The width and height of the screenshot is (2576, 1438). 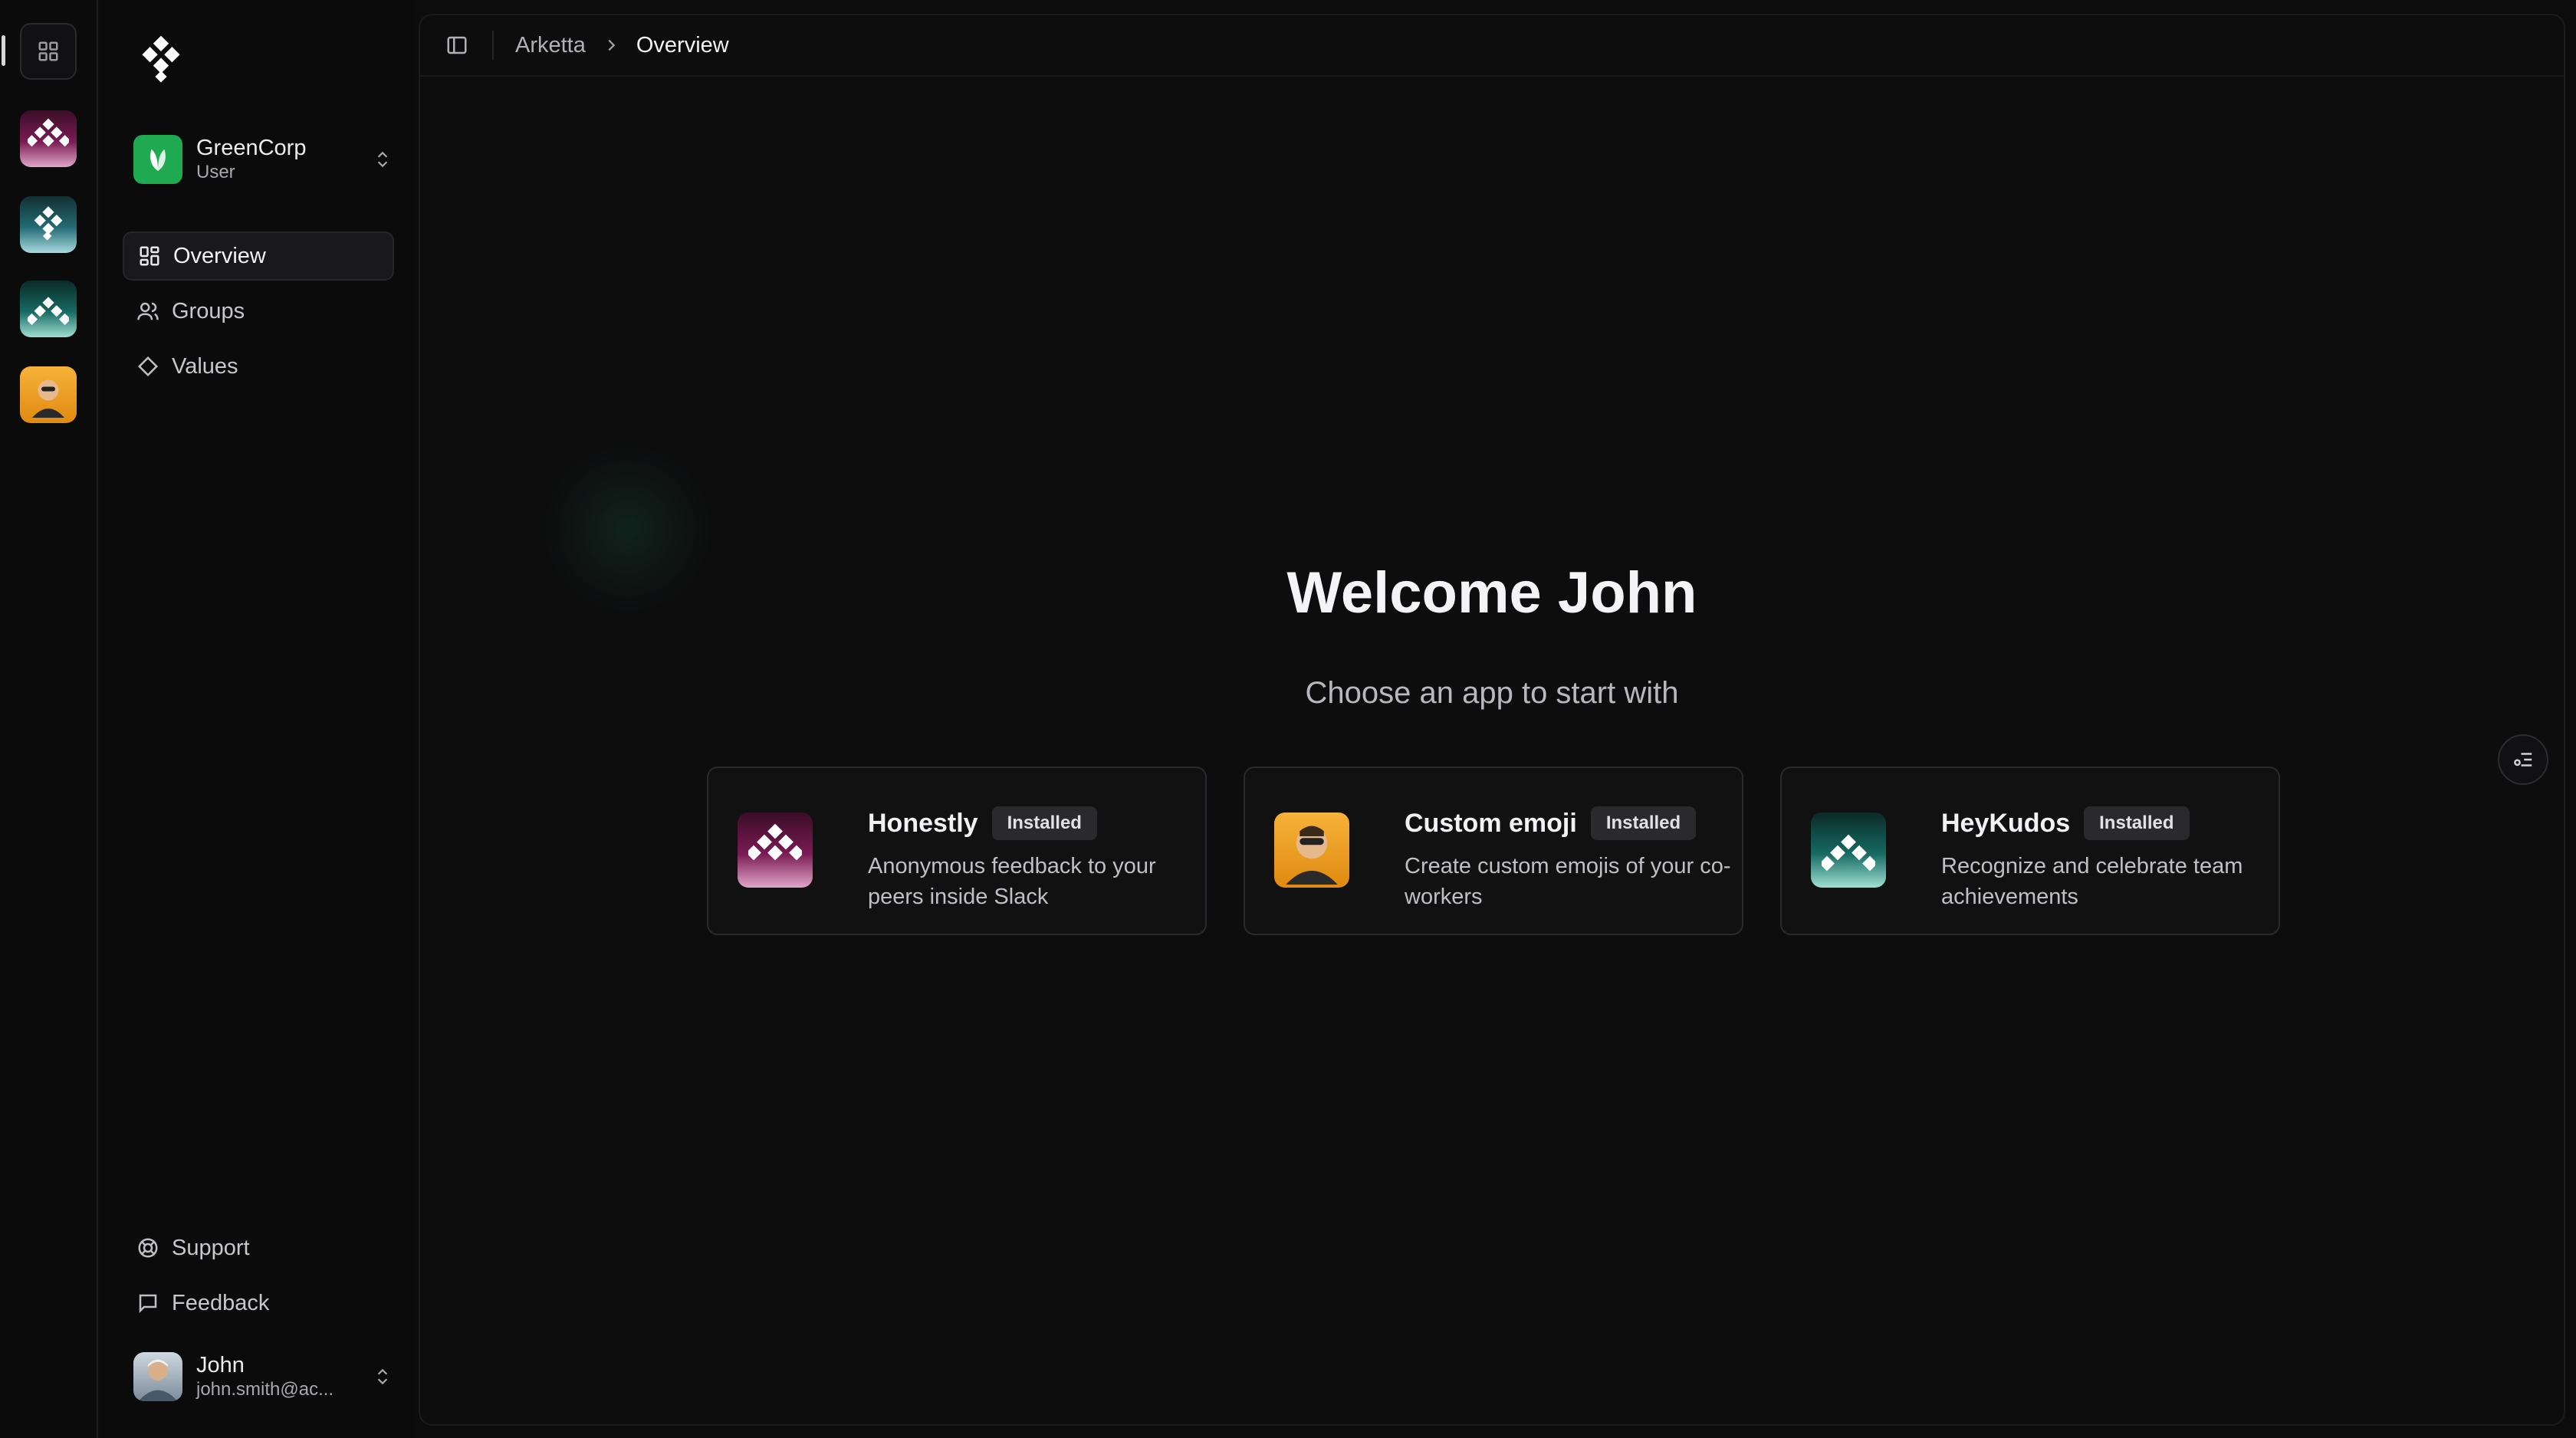 I want to click on leaf-icon, so click(x=158, y=160).